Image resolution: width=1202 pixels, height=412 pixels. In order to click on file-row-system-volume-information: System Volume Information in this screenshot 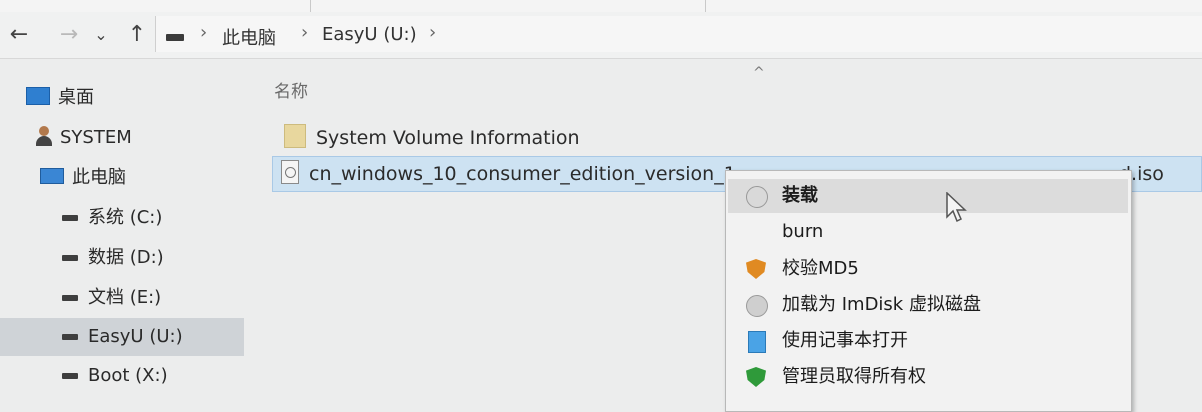, I will do `click(576, 138)`.